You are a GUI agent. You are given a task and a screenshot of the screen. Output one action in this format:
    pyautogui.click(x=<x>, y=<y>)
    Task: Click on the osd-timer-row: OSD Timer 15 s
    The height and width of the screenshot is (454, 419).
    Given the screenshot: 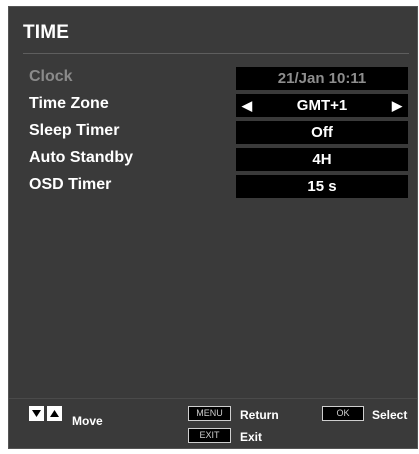 What is the action you would take?
    pyautogui.click(x=214, y=187)
    